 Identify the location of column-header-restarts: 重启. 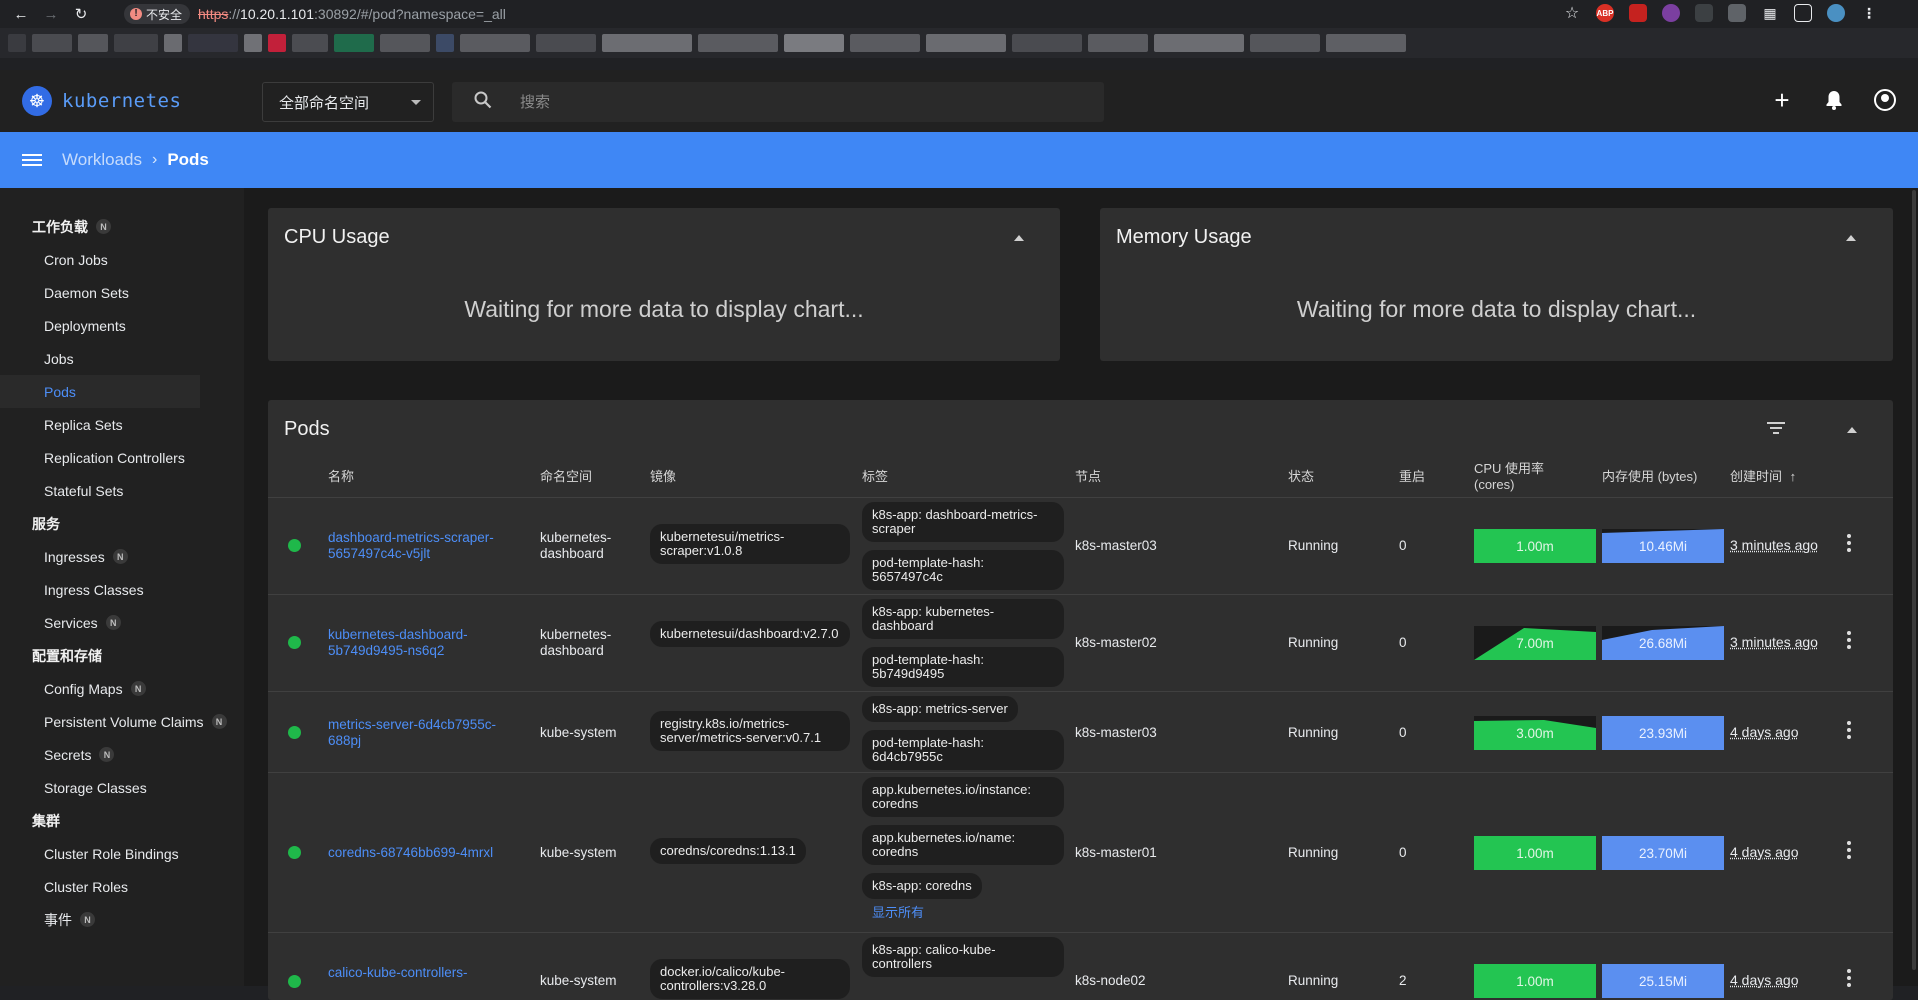
(1412, 477).